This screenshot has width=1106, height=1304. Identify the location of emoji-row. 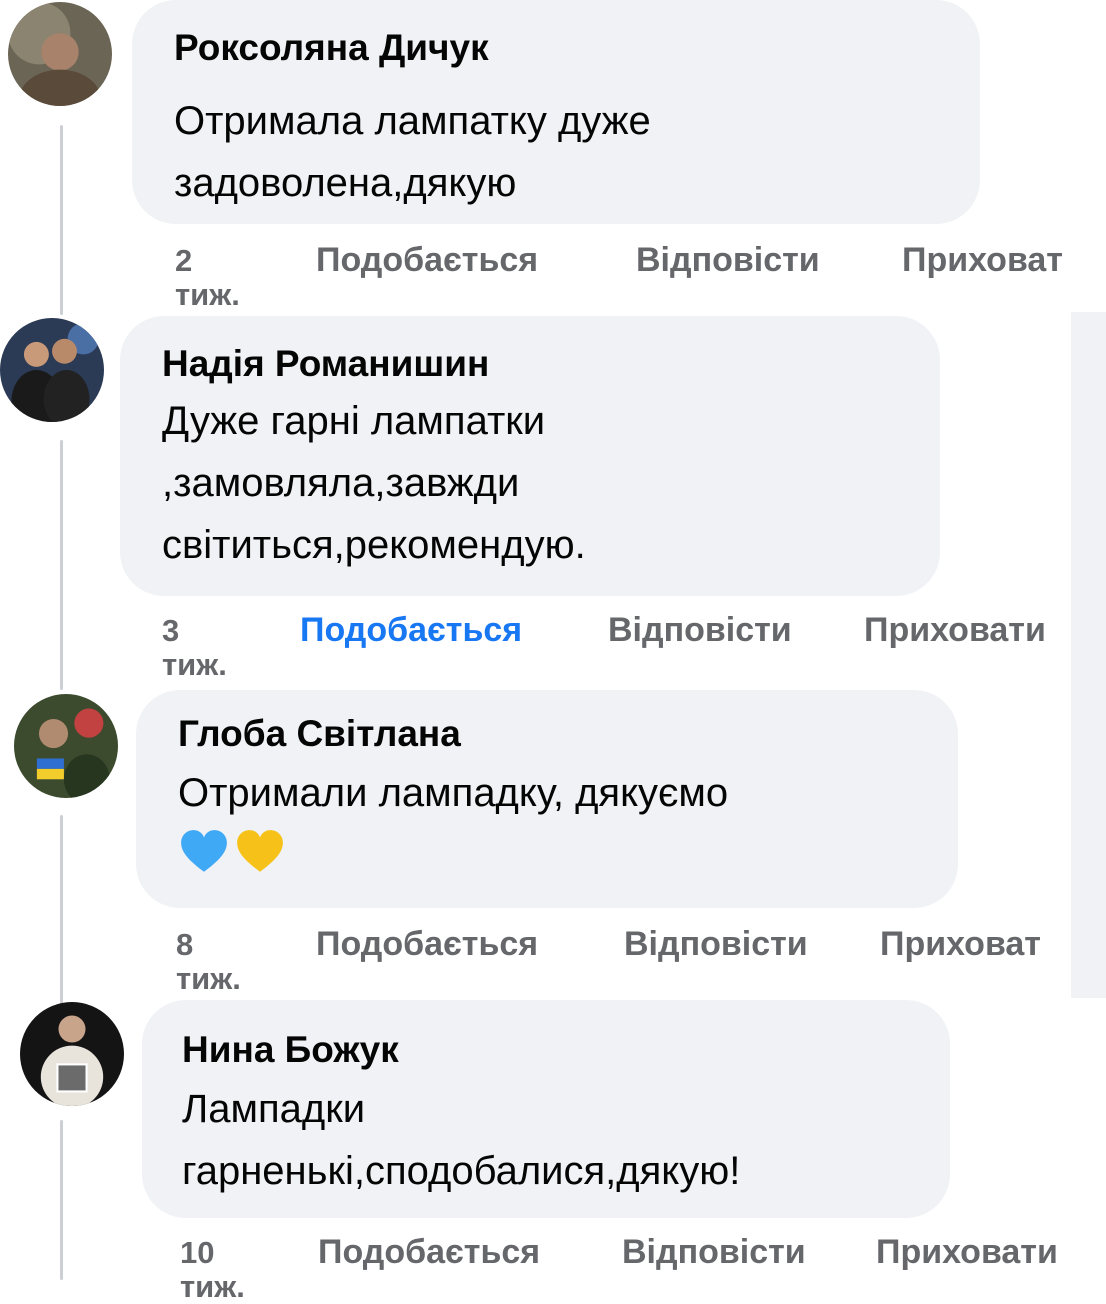
(568, 852).